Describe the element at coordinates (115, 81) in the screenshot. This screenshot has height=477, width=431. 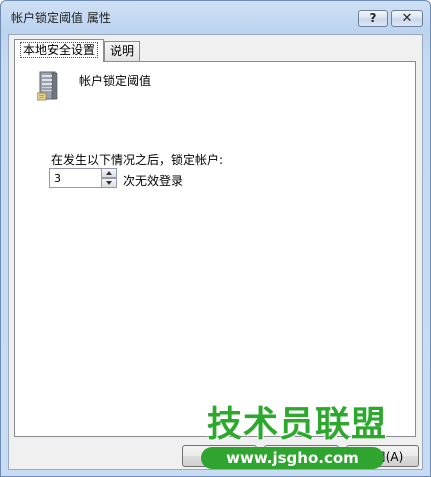
I see `policy-name: 帐户锁定阈值` at that location.